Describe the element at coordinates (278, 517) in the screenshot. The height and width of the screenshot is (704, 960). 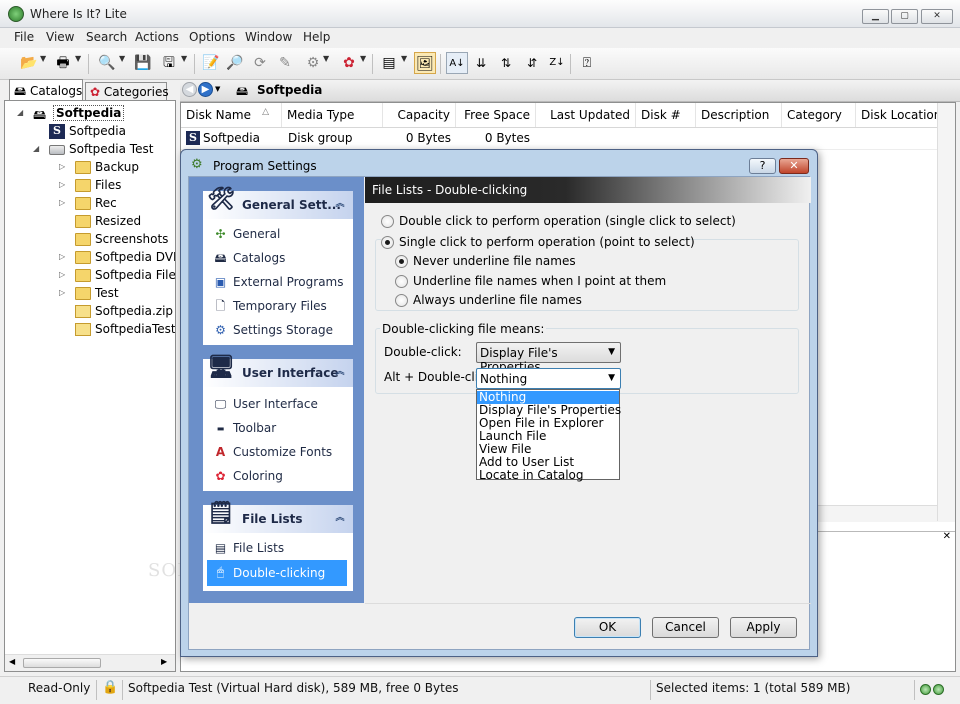
I see `nav-group-file-lists: 🗒 File Lists ︽` at that location.